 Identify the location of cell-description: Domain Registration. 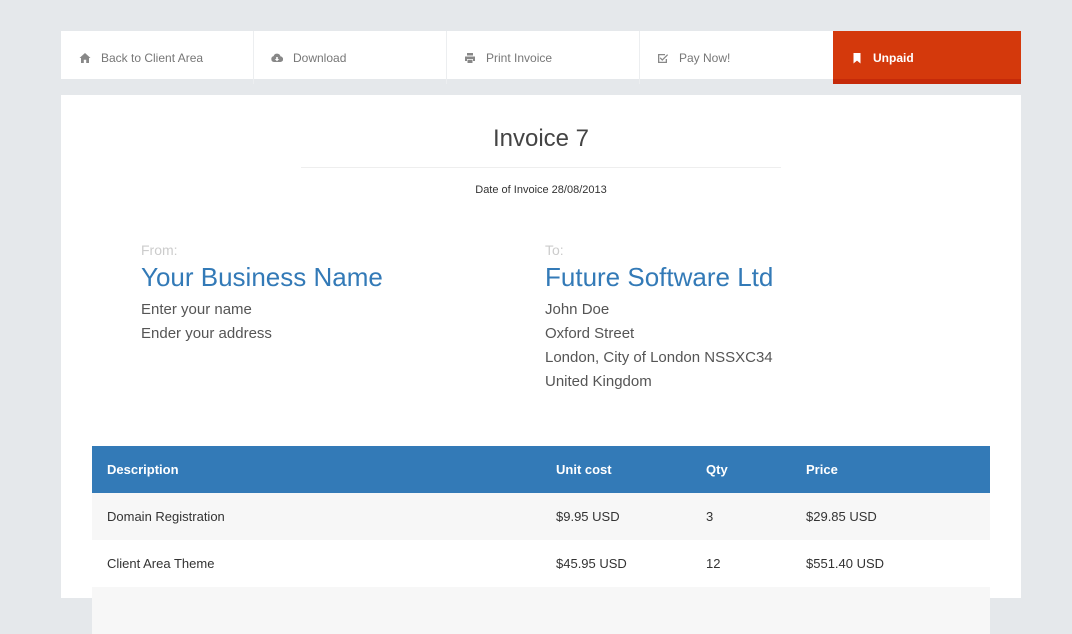
(316, 516).